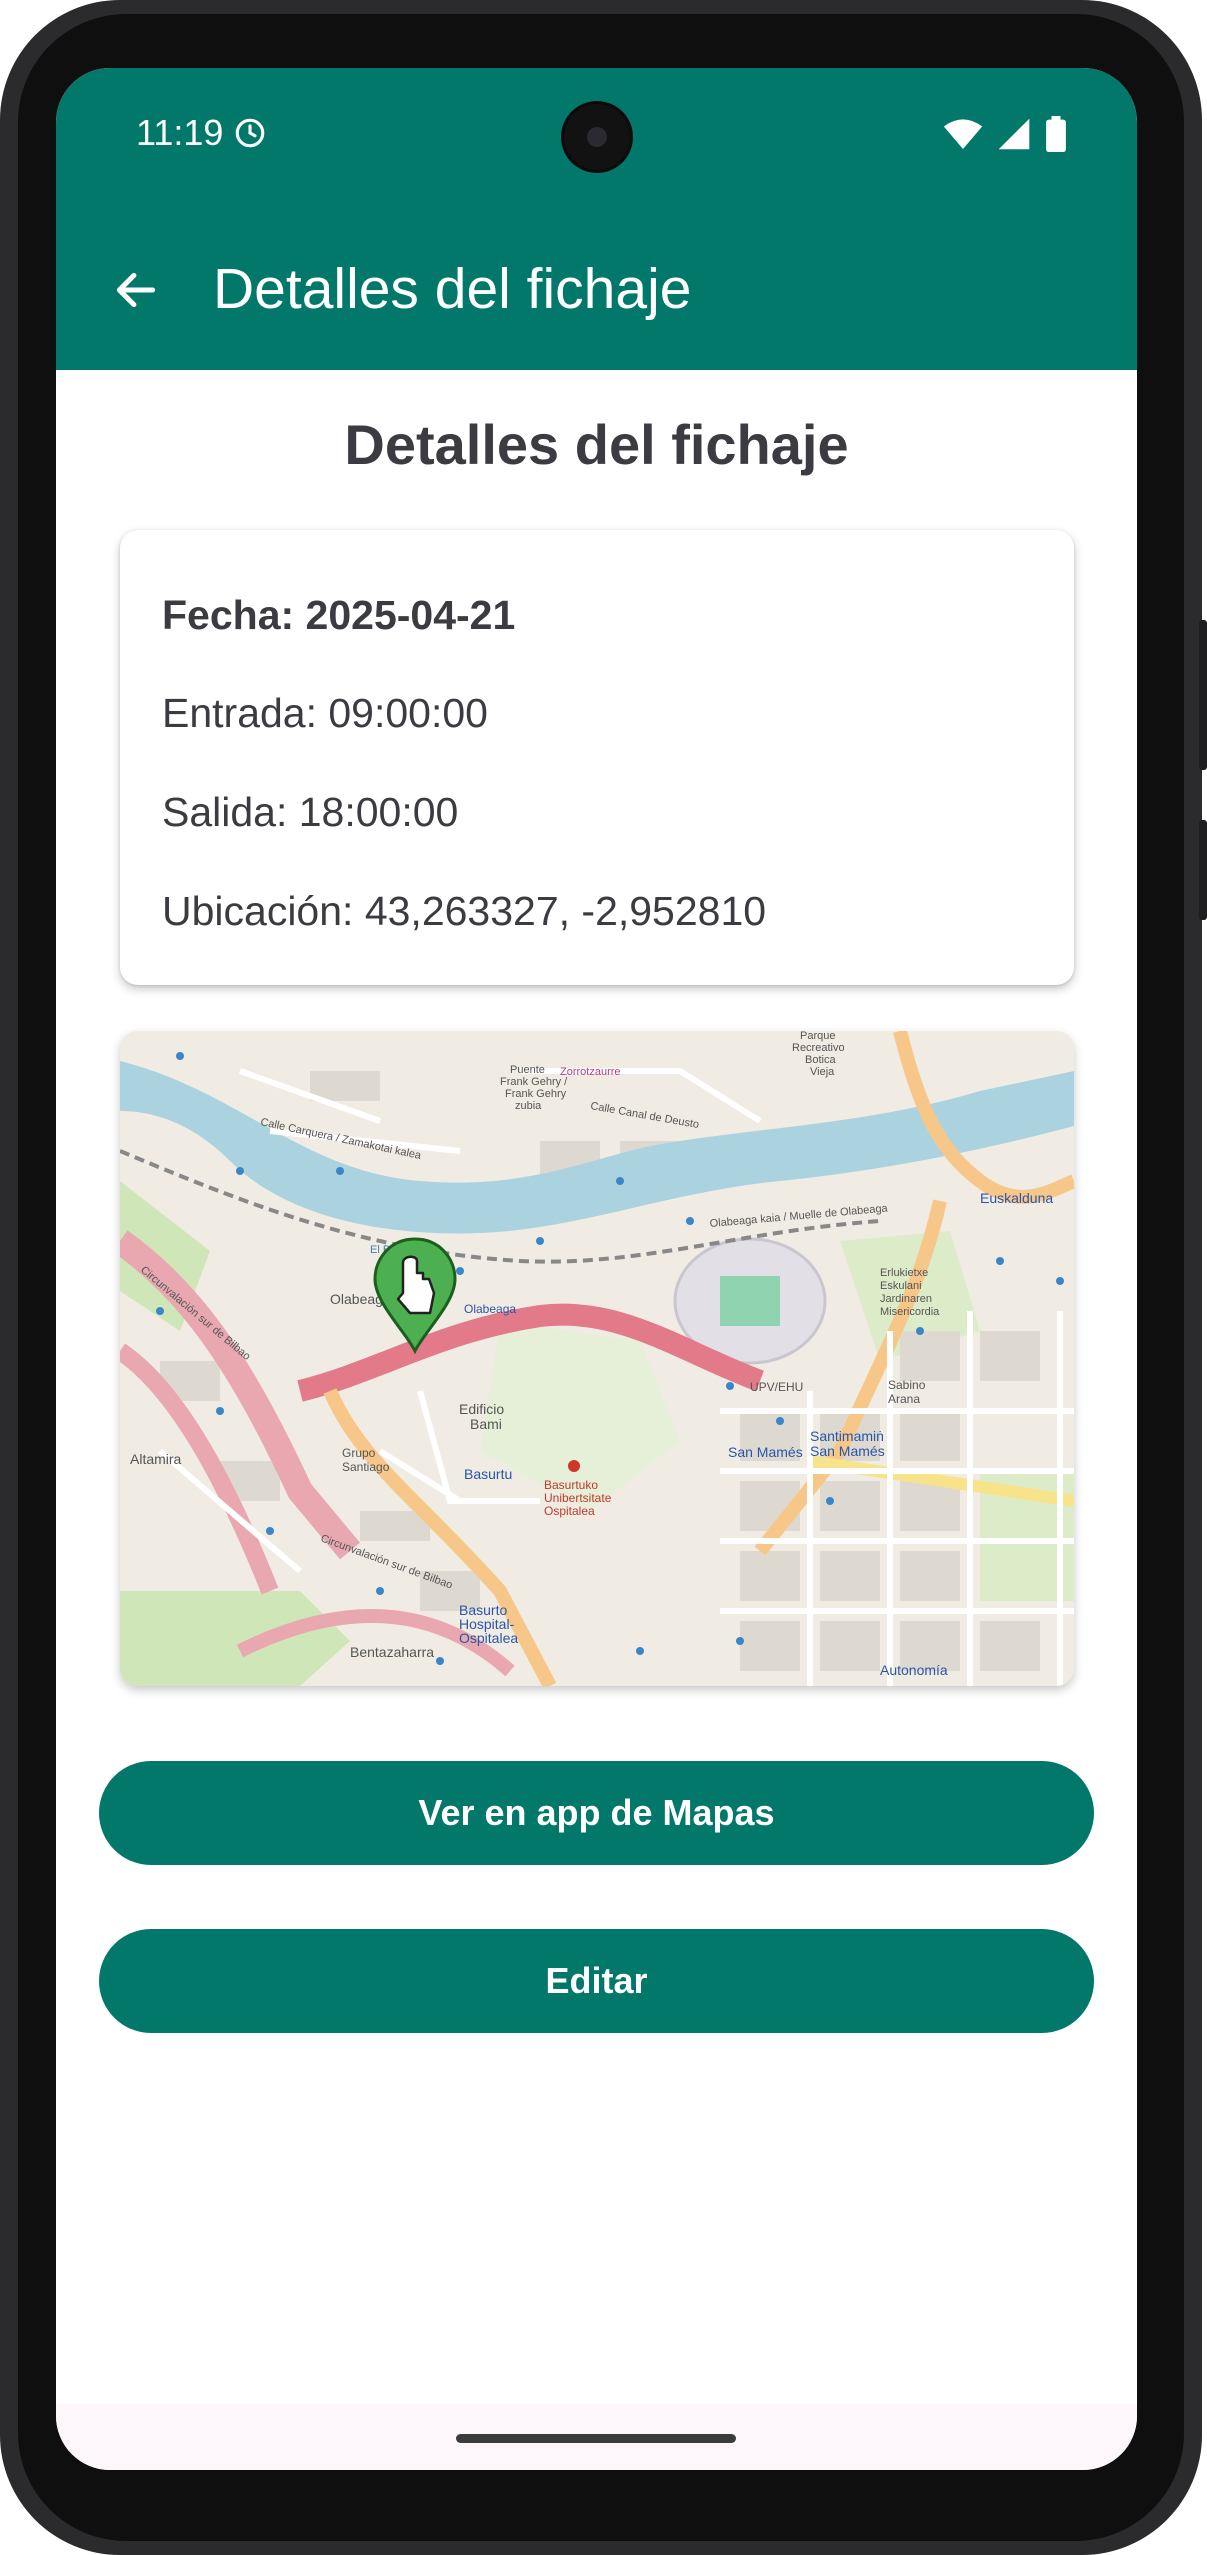 The height and width of the screenshot is (2555, 1207). I want to click on date-text: Fecha: 2025-04-21, so click(339, 615).